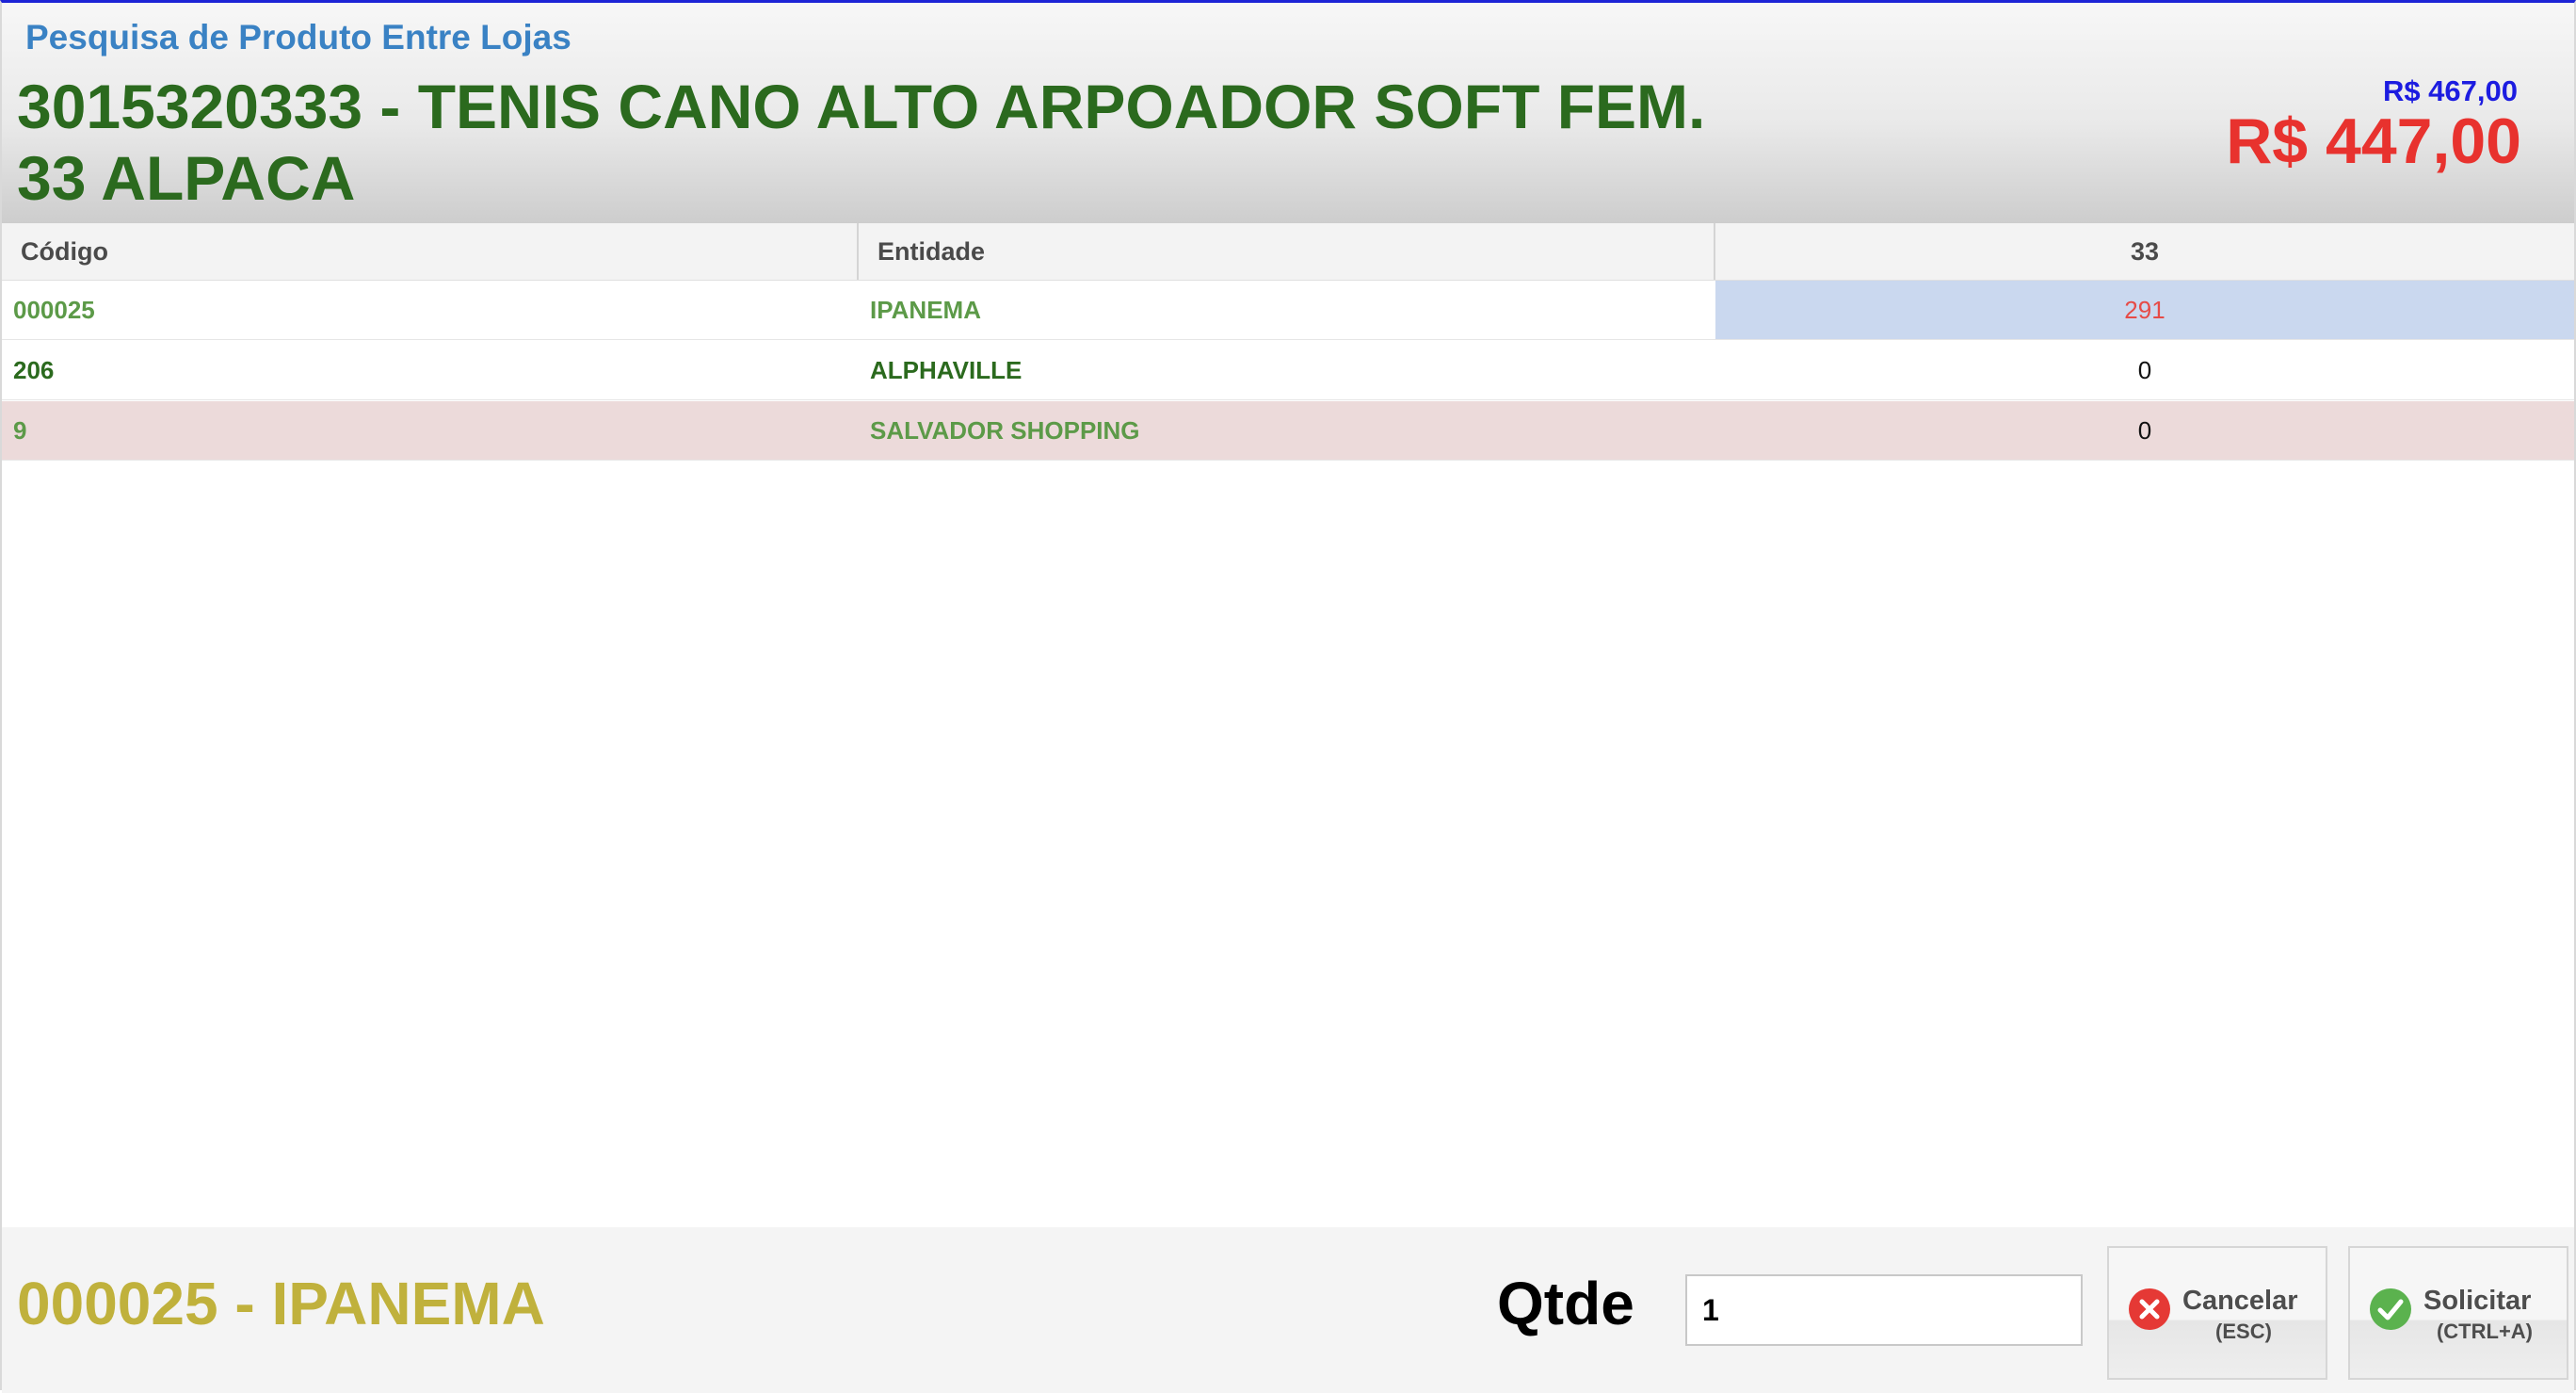 The height and width of the screenshot is (1393, 2576). Describe the element at coordinates (2240, 1301) in the screenshot. I see `cancel-button-label: Cancelar` at that location.